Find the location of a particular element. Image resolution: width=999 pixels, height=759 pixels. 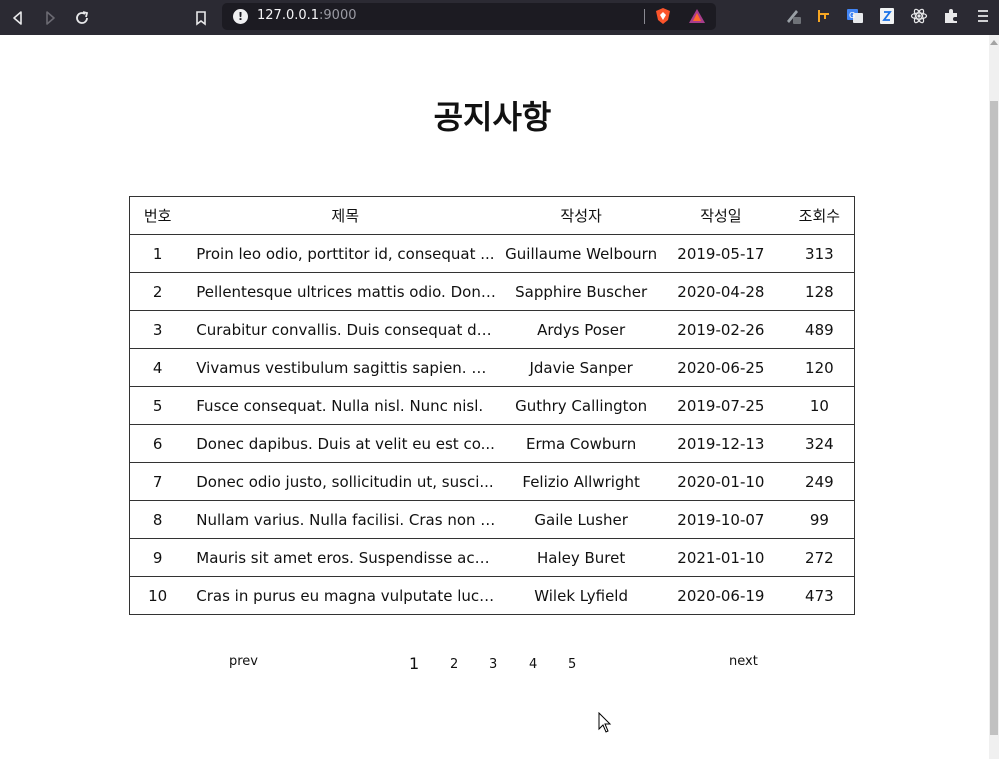

row-date: 2020-04-28 is located at coordinates (721, 291).